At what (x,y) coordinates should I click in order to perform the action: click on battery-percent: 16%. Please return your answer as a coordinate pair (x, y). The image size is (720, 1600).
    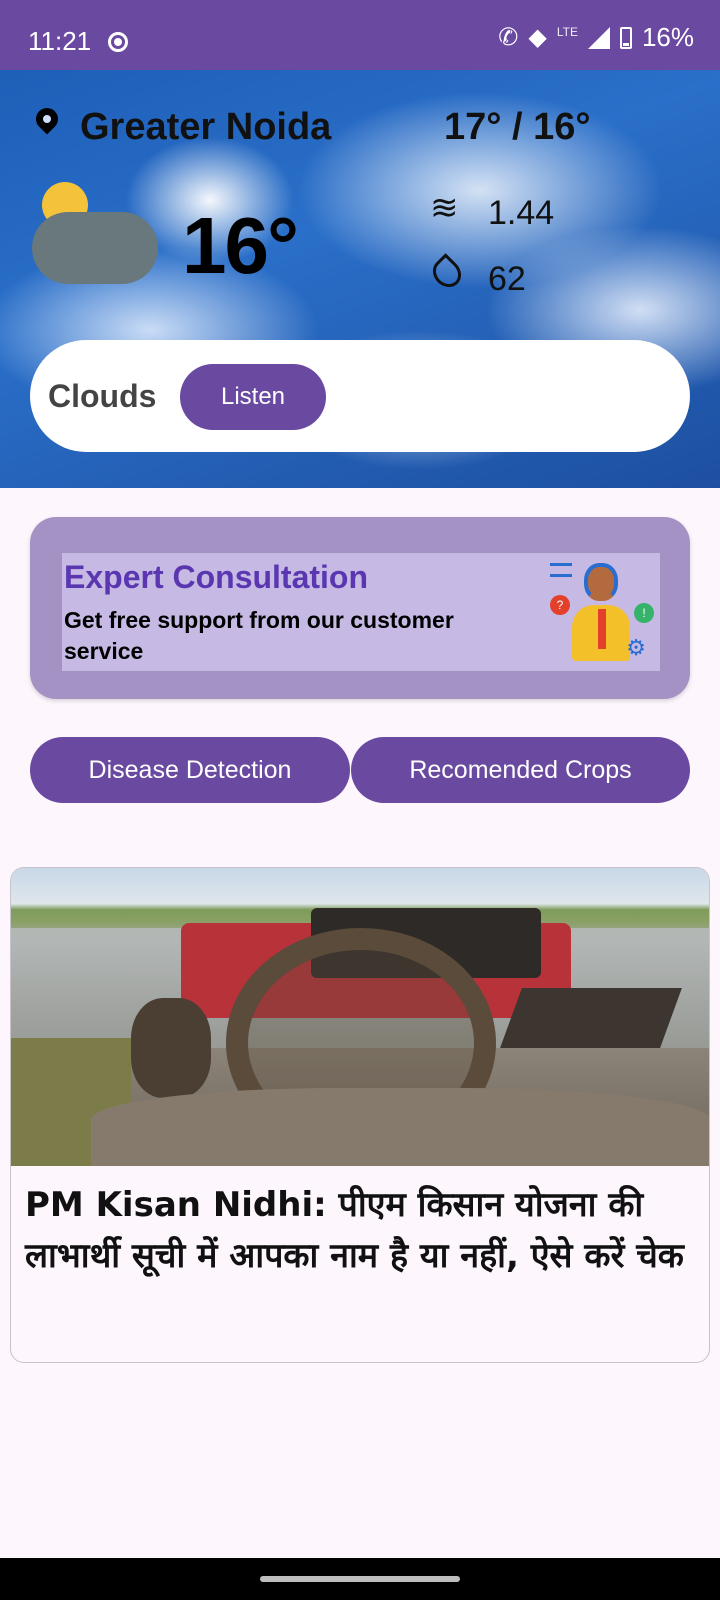
    Looking at the image, I should click on (667, 37).